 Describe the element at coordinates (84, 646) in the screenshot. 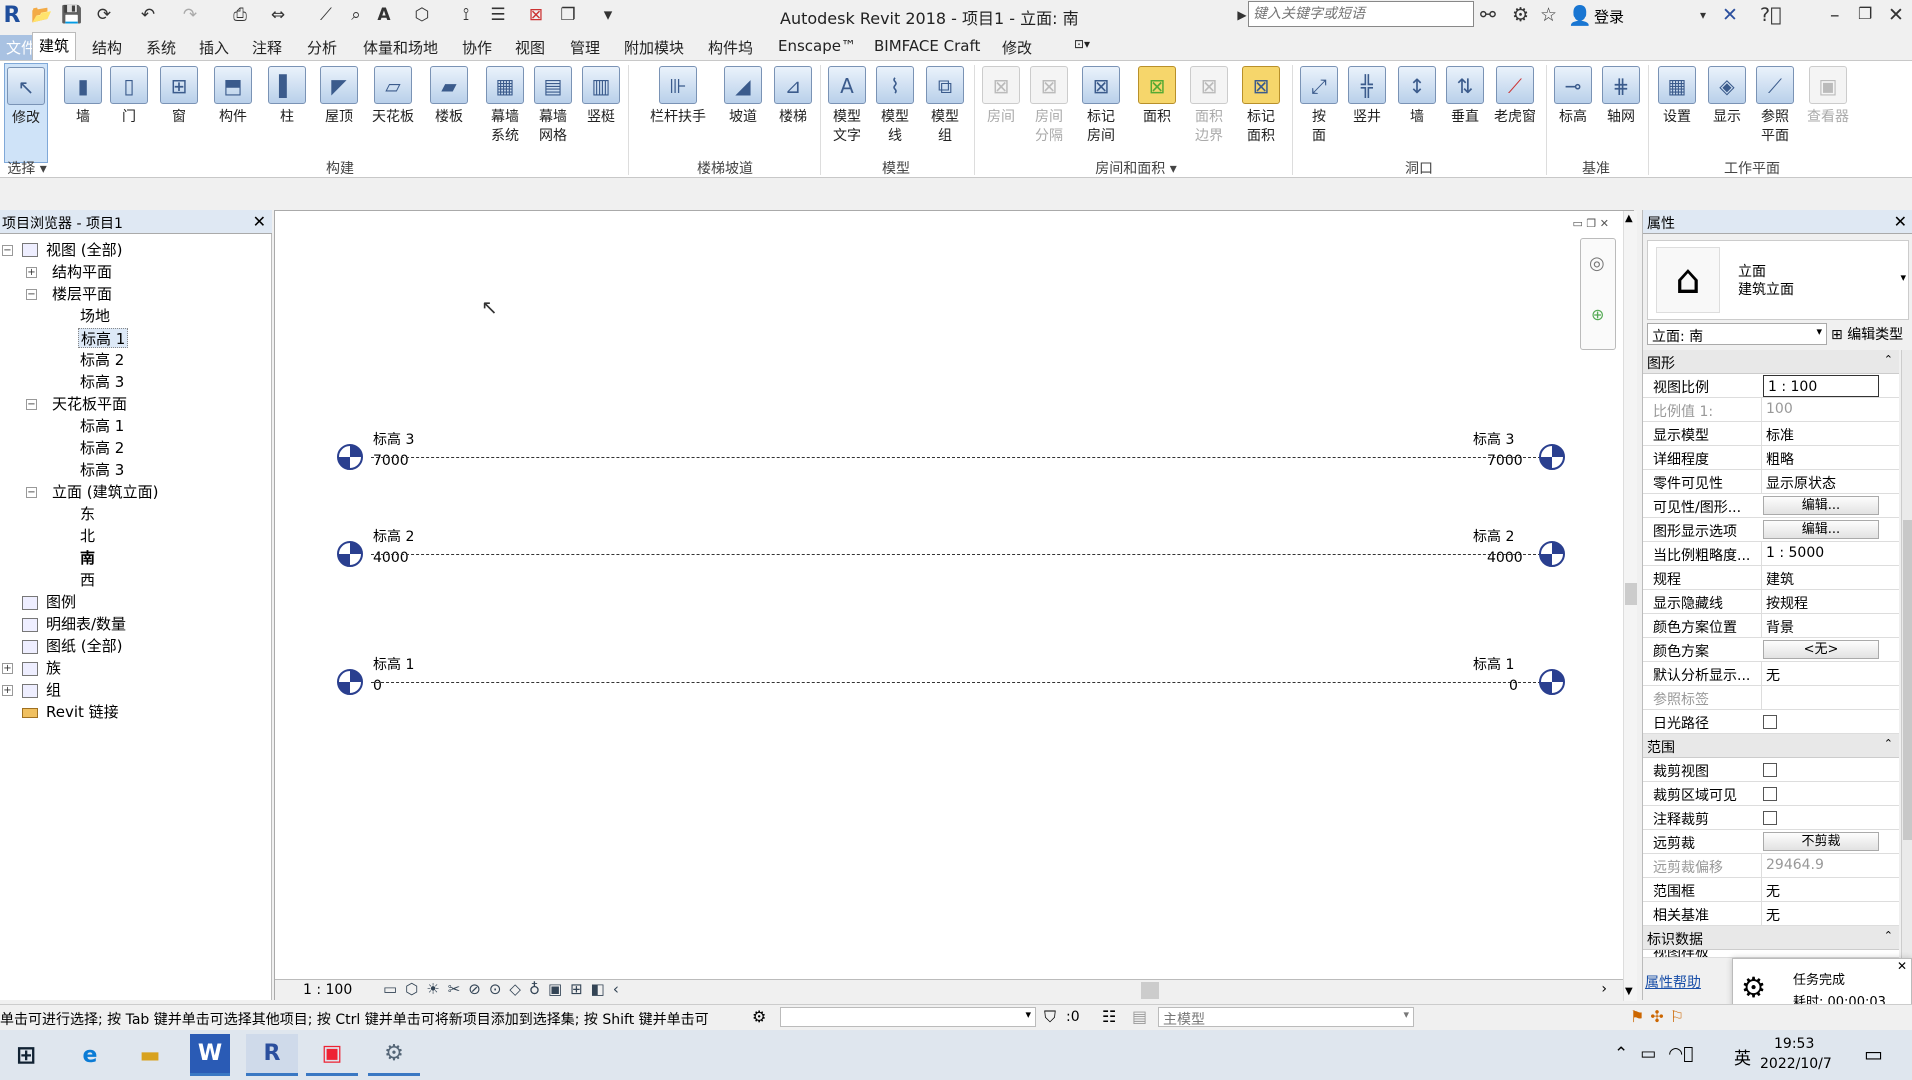

I see `tree-item: 图纸 (全部)` at that location.